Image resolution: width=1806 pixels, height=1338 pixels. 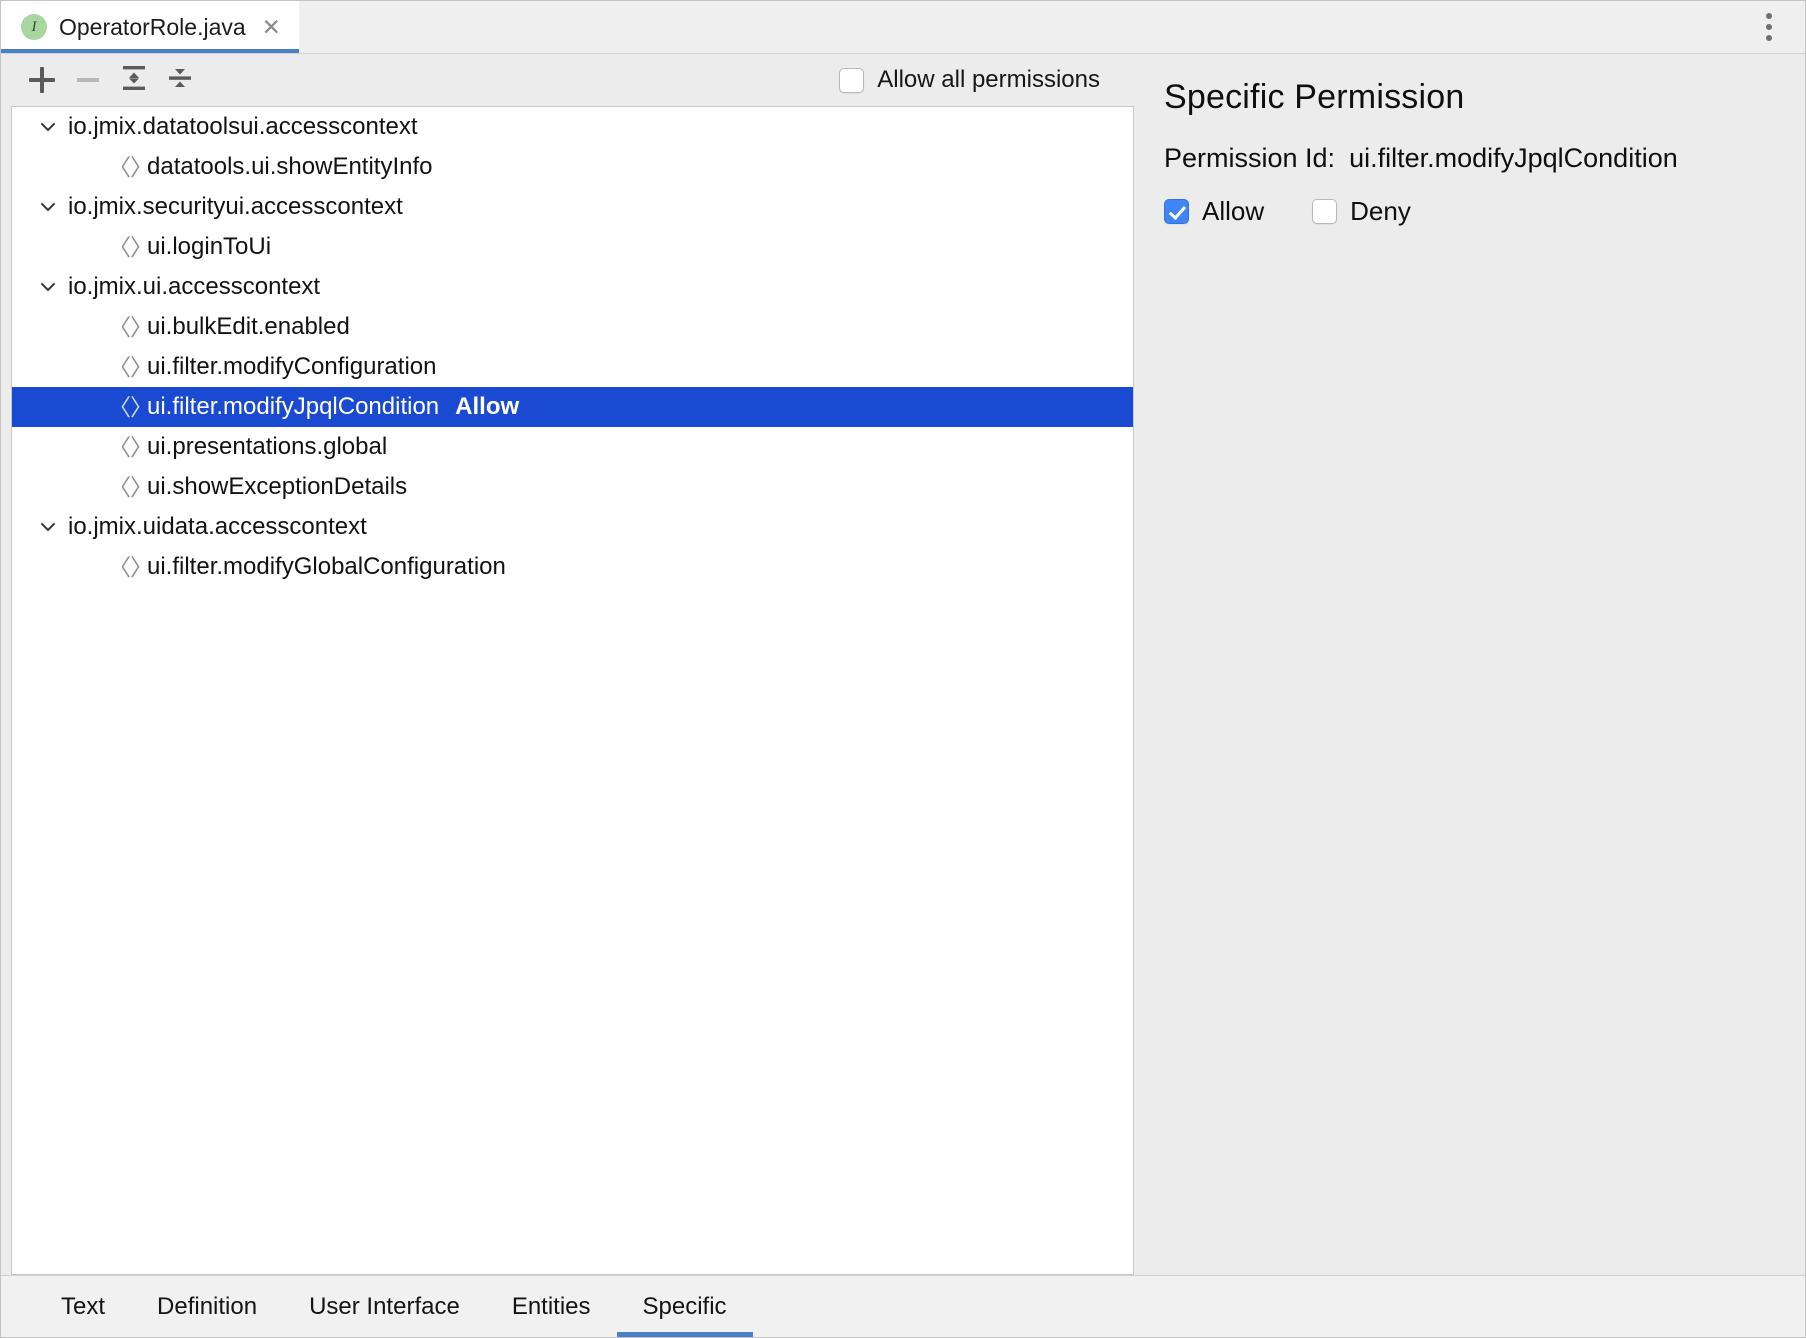 I want to click on allow-label: Allow, so click(x=1233, y=211).